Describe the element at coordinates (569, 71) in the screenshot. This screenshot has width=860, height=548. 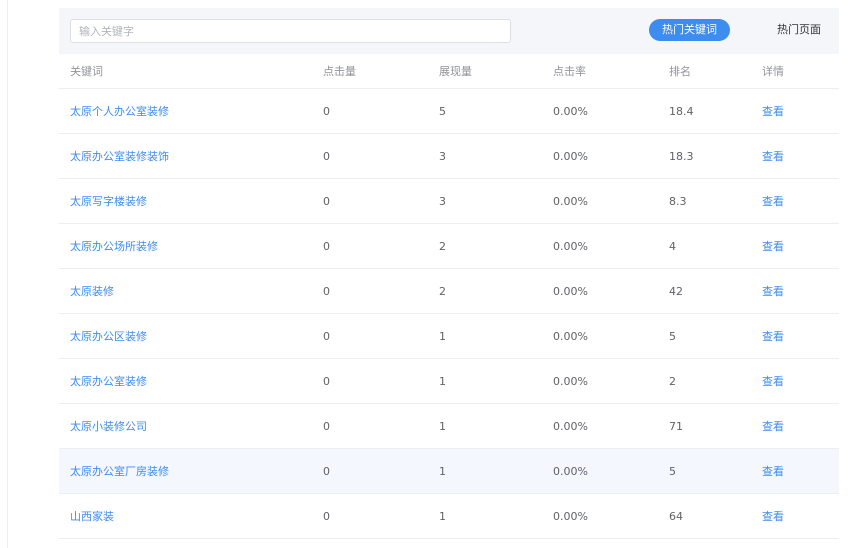
I see `column-header-ctr: 点击率` at that location.